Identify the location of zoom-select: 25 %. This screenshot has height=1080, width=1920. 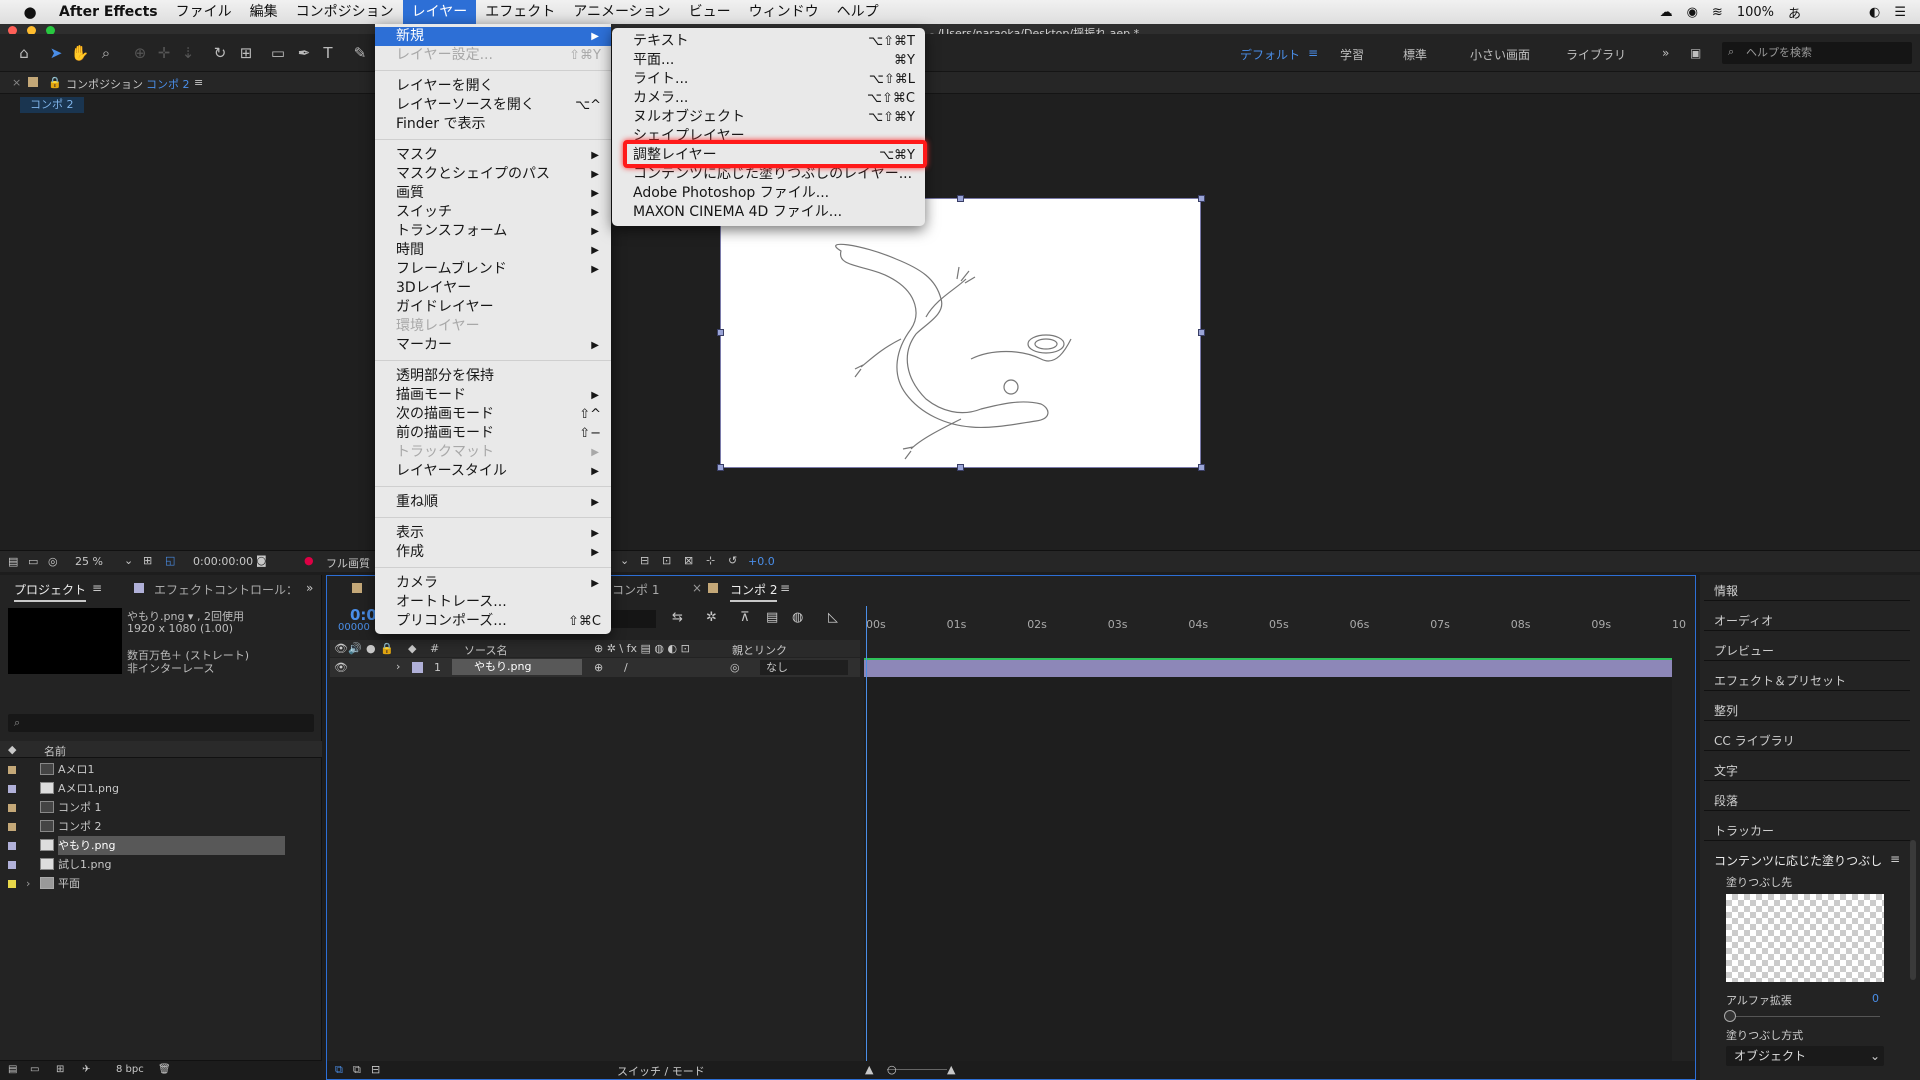
(89, 561).